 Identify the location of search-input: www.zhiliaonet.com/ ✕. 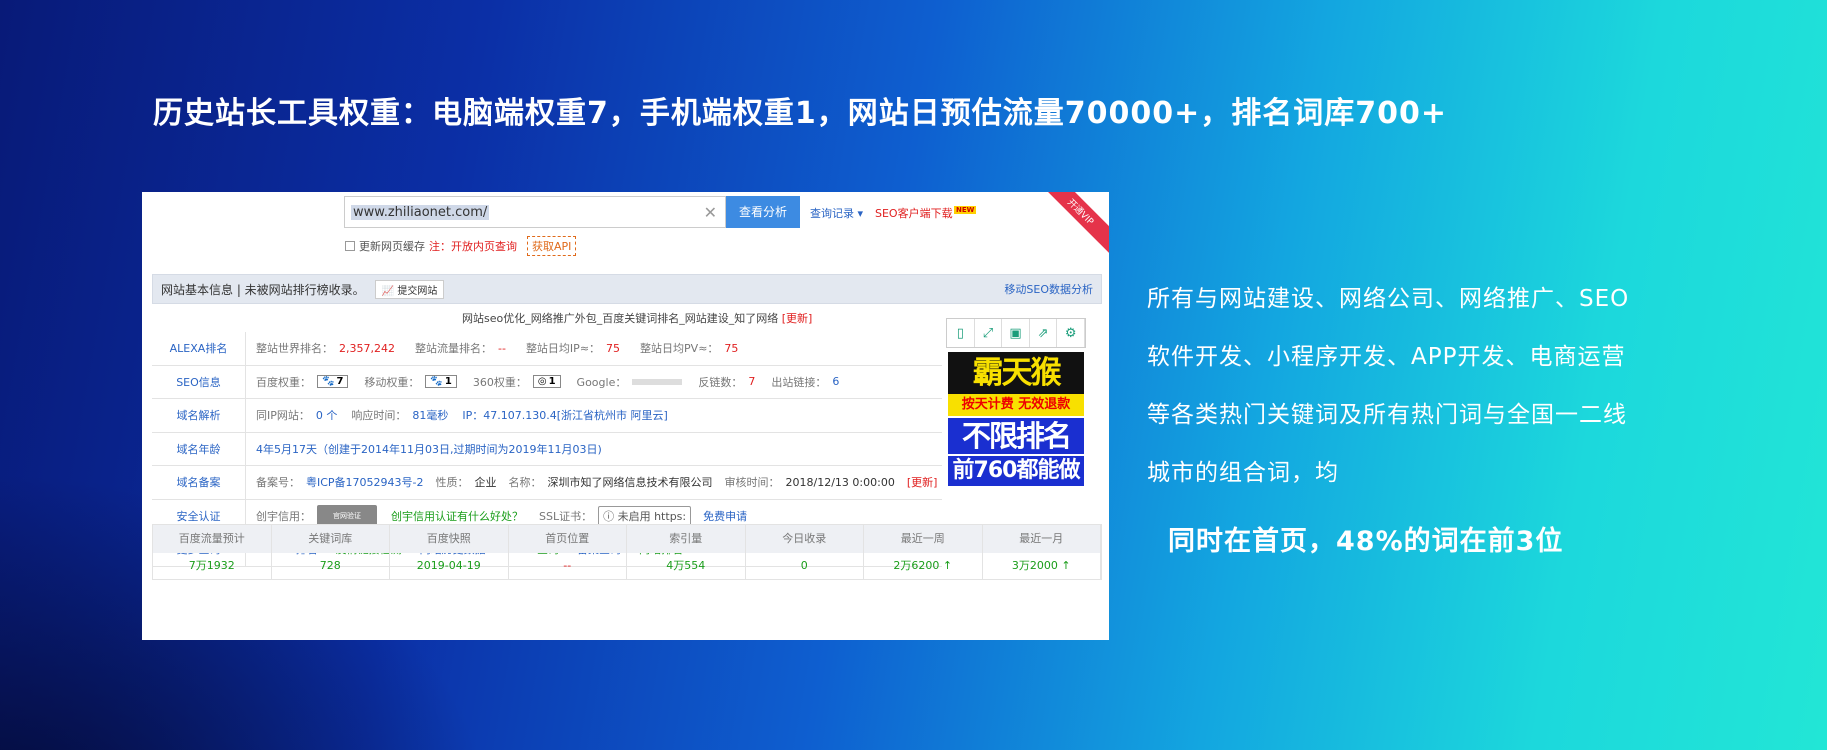
(535, 212).